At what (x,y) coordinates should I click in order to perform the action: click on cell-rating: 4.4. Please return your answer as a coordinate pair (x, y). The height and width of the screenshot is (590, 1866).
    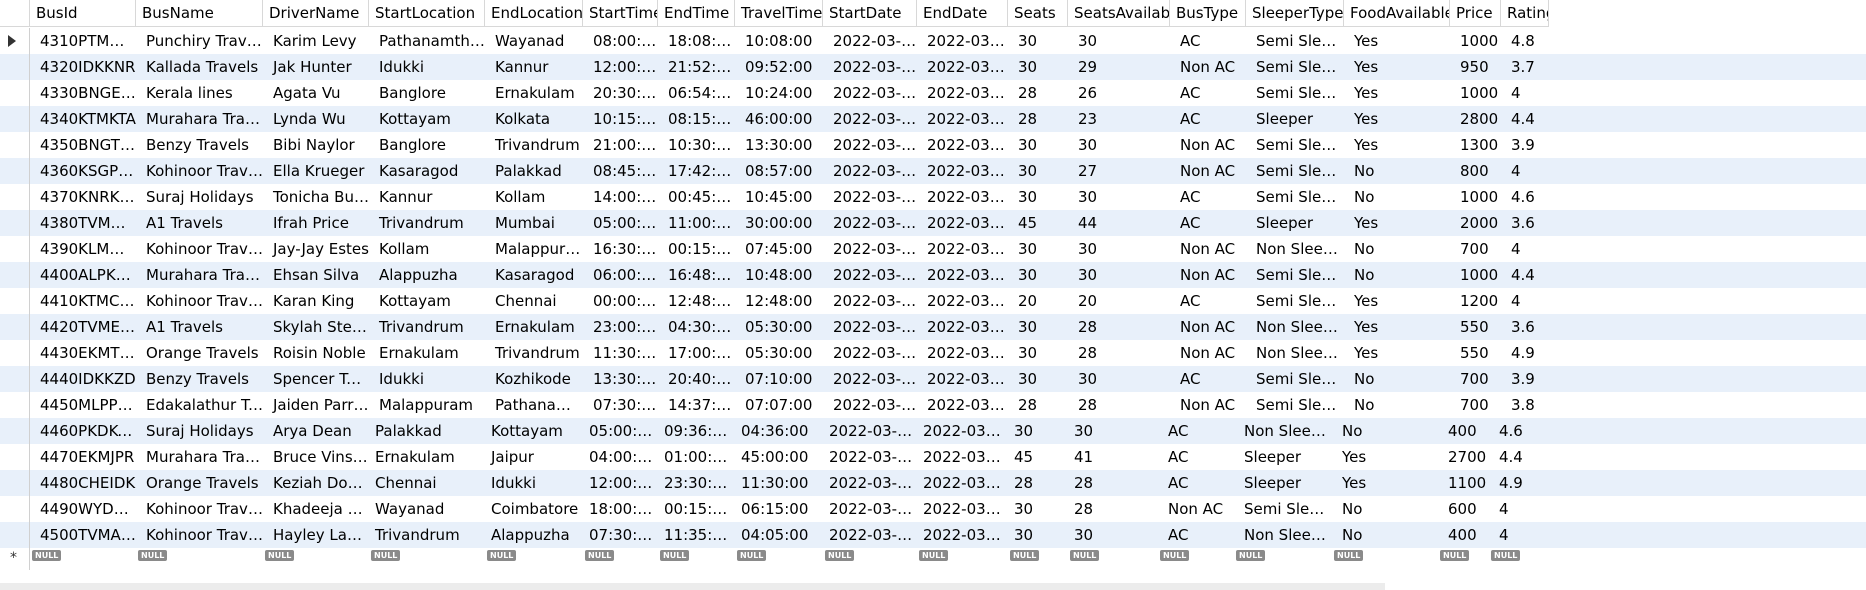
    Looking at the image, I should click on (1513, 457).